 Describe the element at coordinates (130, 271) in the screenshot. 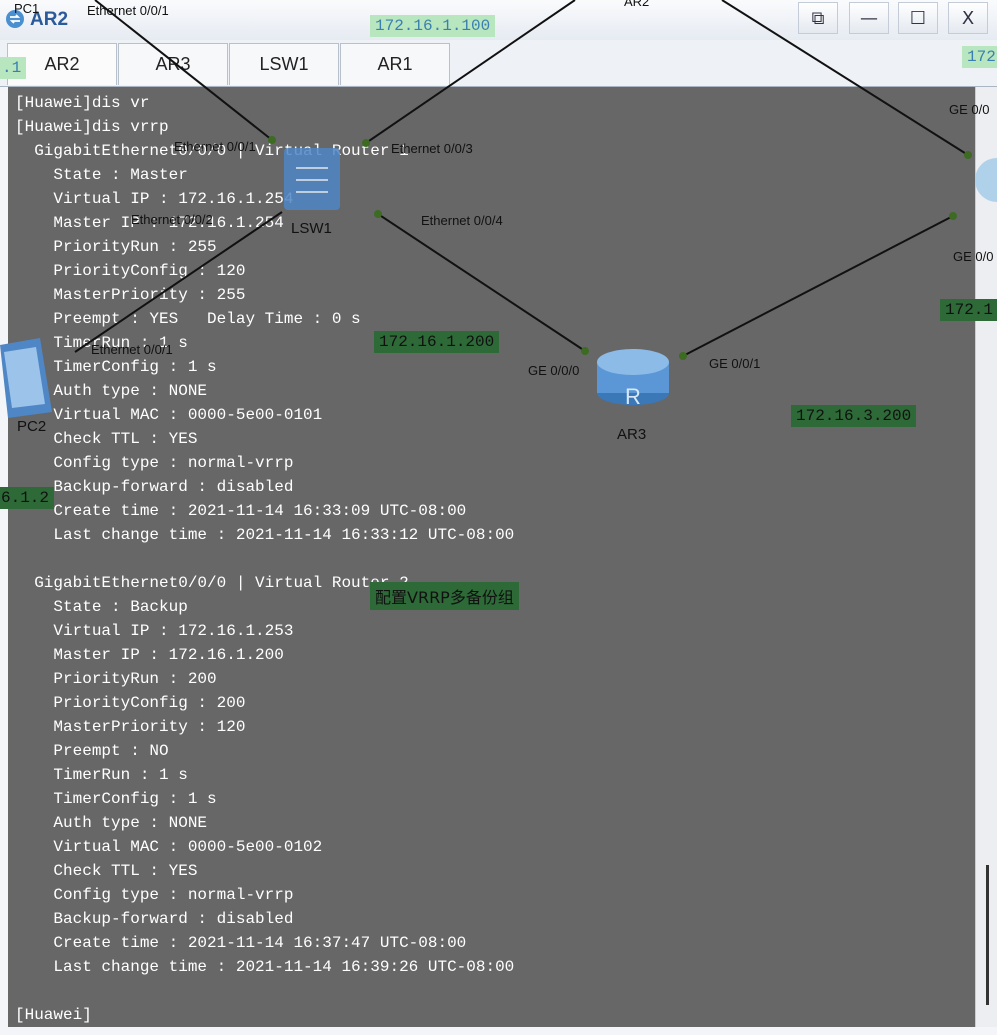

I see `terminal-line: PriorityConfig : 120` at that location.